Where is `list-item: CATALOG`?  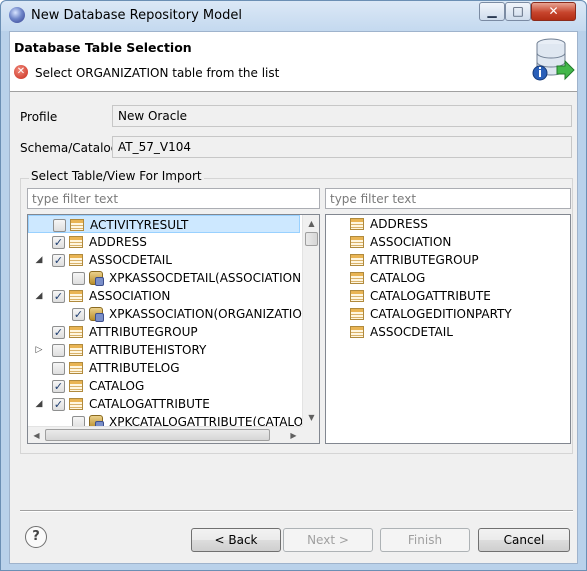
list-item: CATALOG is located at coordinates (446, 278).